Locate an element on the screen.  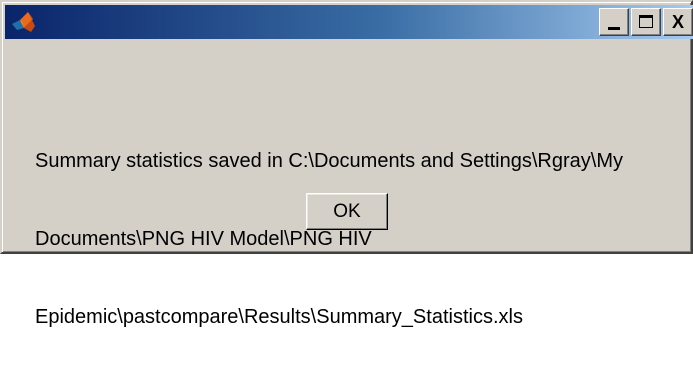
minimize-icon is located at coordinates (614, 28).